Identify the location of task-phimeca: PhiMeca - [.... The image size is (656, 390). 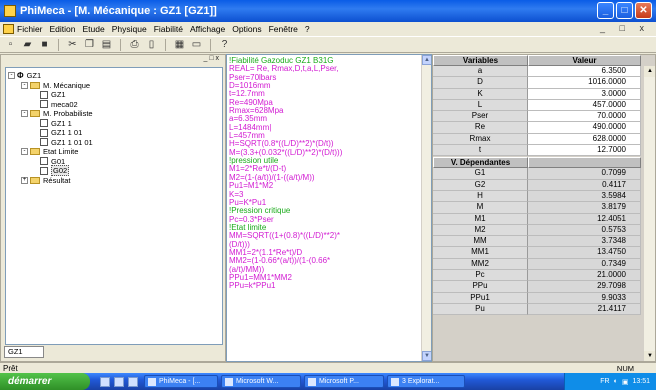
(181, 381).